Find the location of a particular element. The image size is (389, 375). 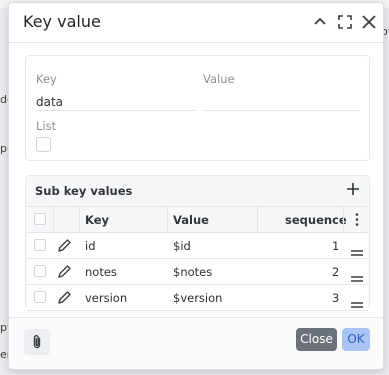

table-header-row: Key Value sequence is located at coordinates (197, 220).